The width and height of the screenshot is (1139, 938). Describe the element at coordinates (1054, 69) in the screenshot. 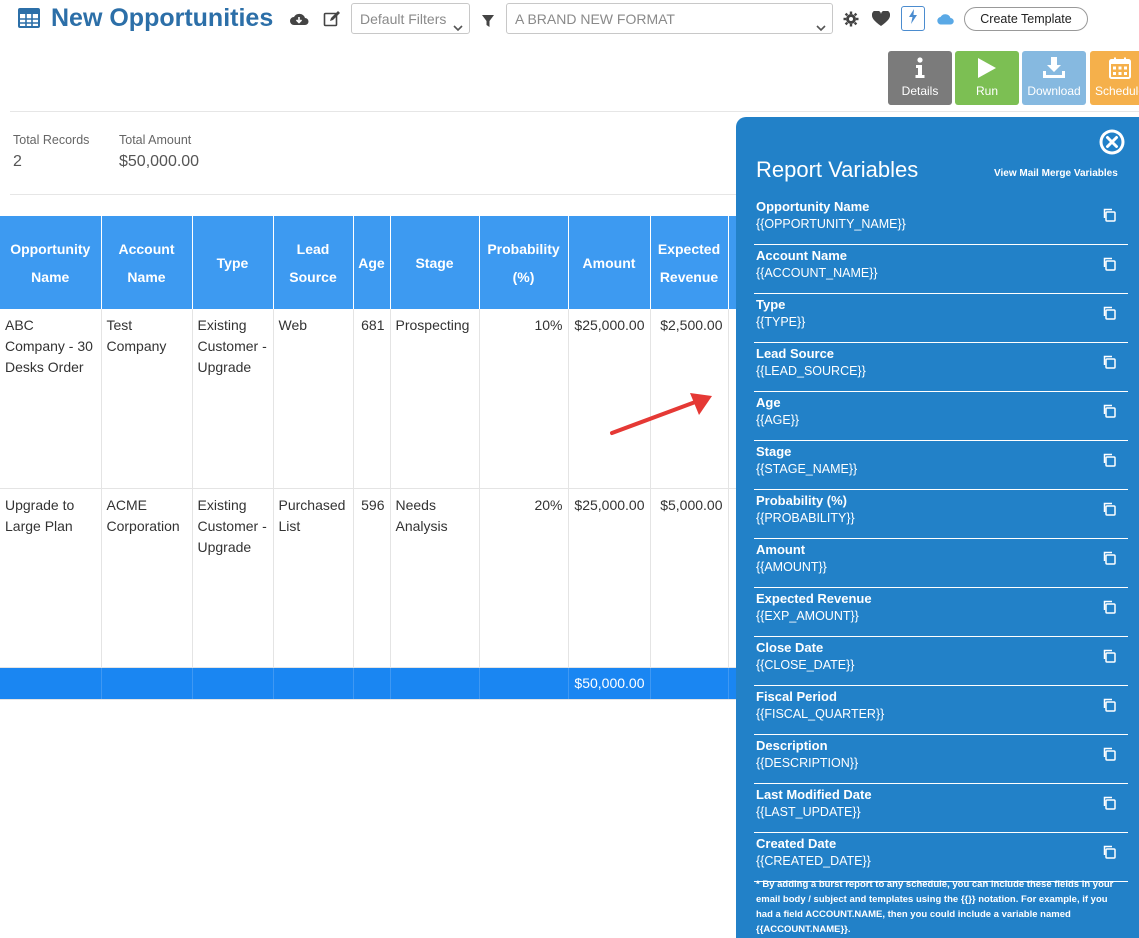

I see `download-icon` at that location.